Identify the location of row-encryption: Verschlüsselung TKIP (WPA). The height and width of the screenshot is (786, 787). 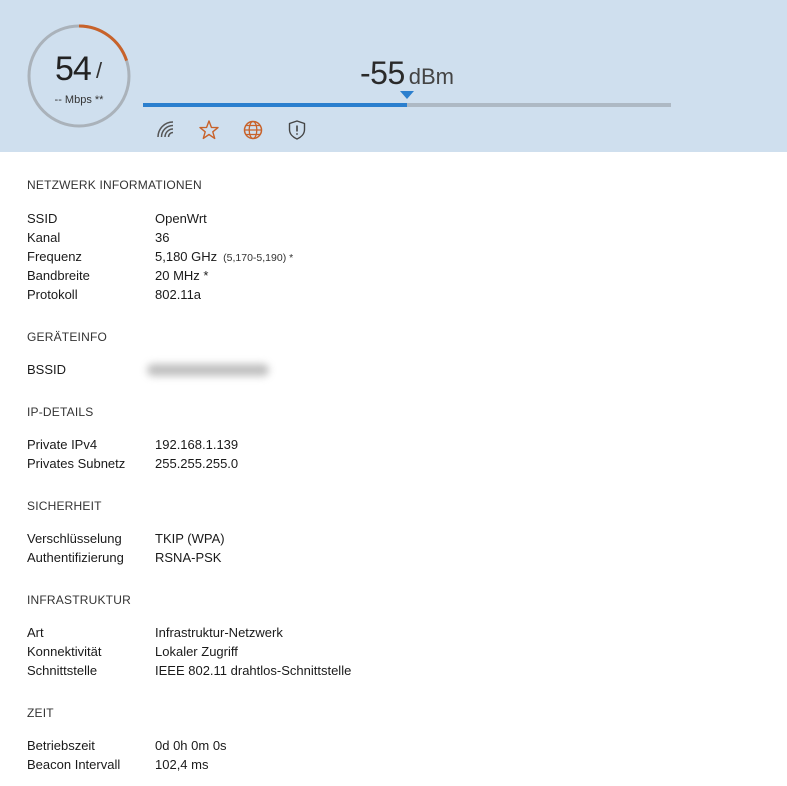
(377, 538).